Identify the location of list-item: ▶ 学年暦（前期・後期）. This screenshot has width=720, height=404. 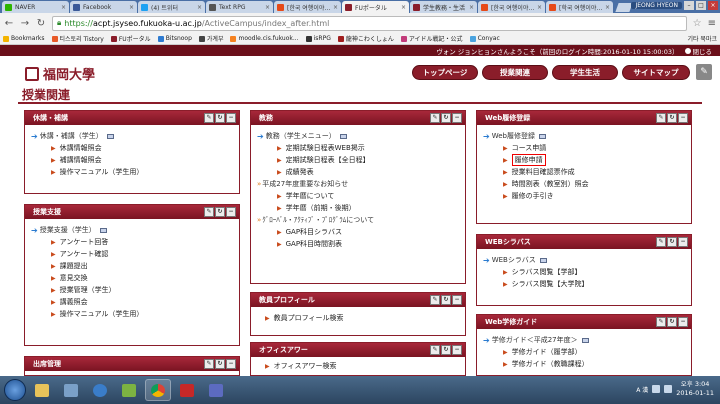
(358, 208).